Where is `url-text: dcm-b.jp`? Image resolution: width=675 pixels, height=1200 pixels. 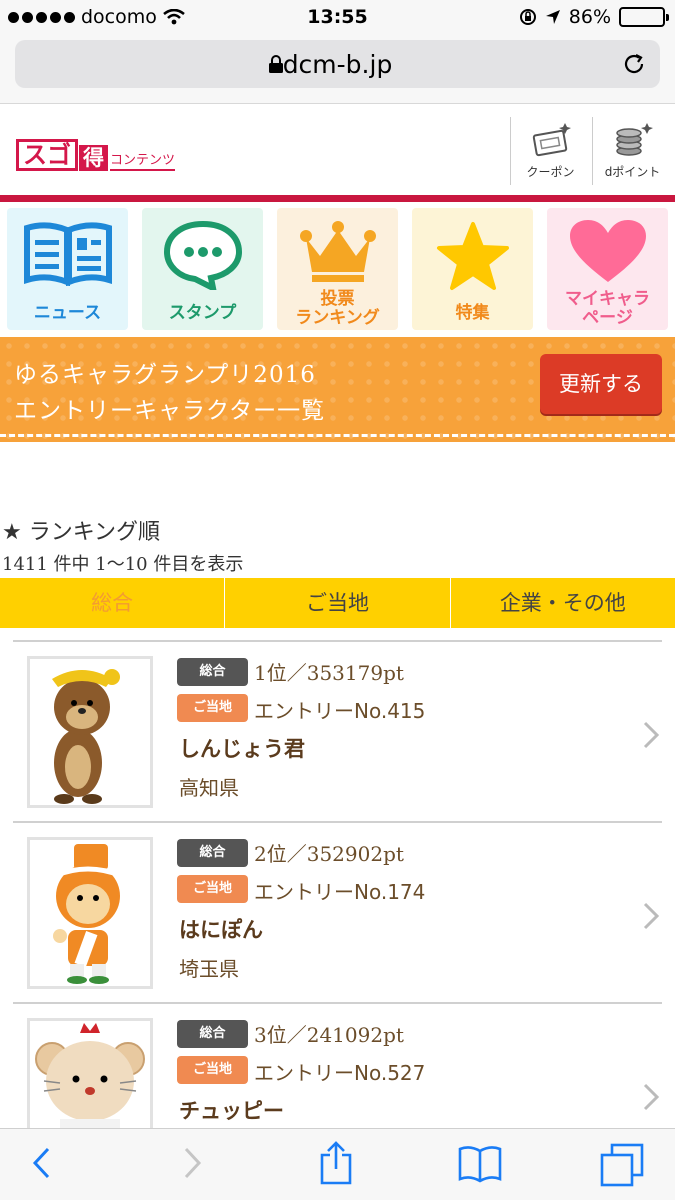 url-text: dcm-b.jp is located at coordinates (337, 64).